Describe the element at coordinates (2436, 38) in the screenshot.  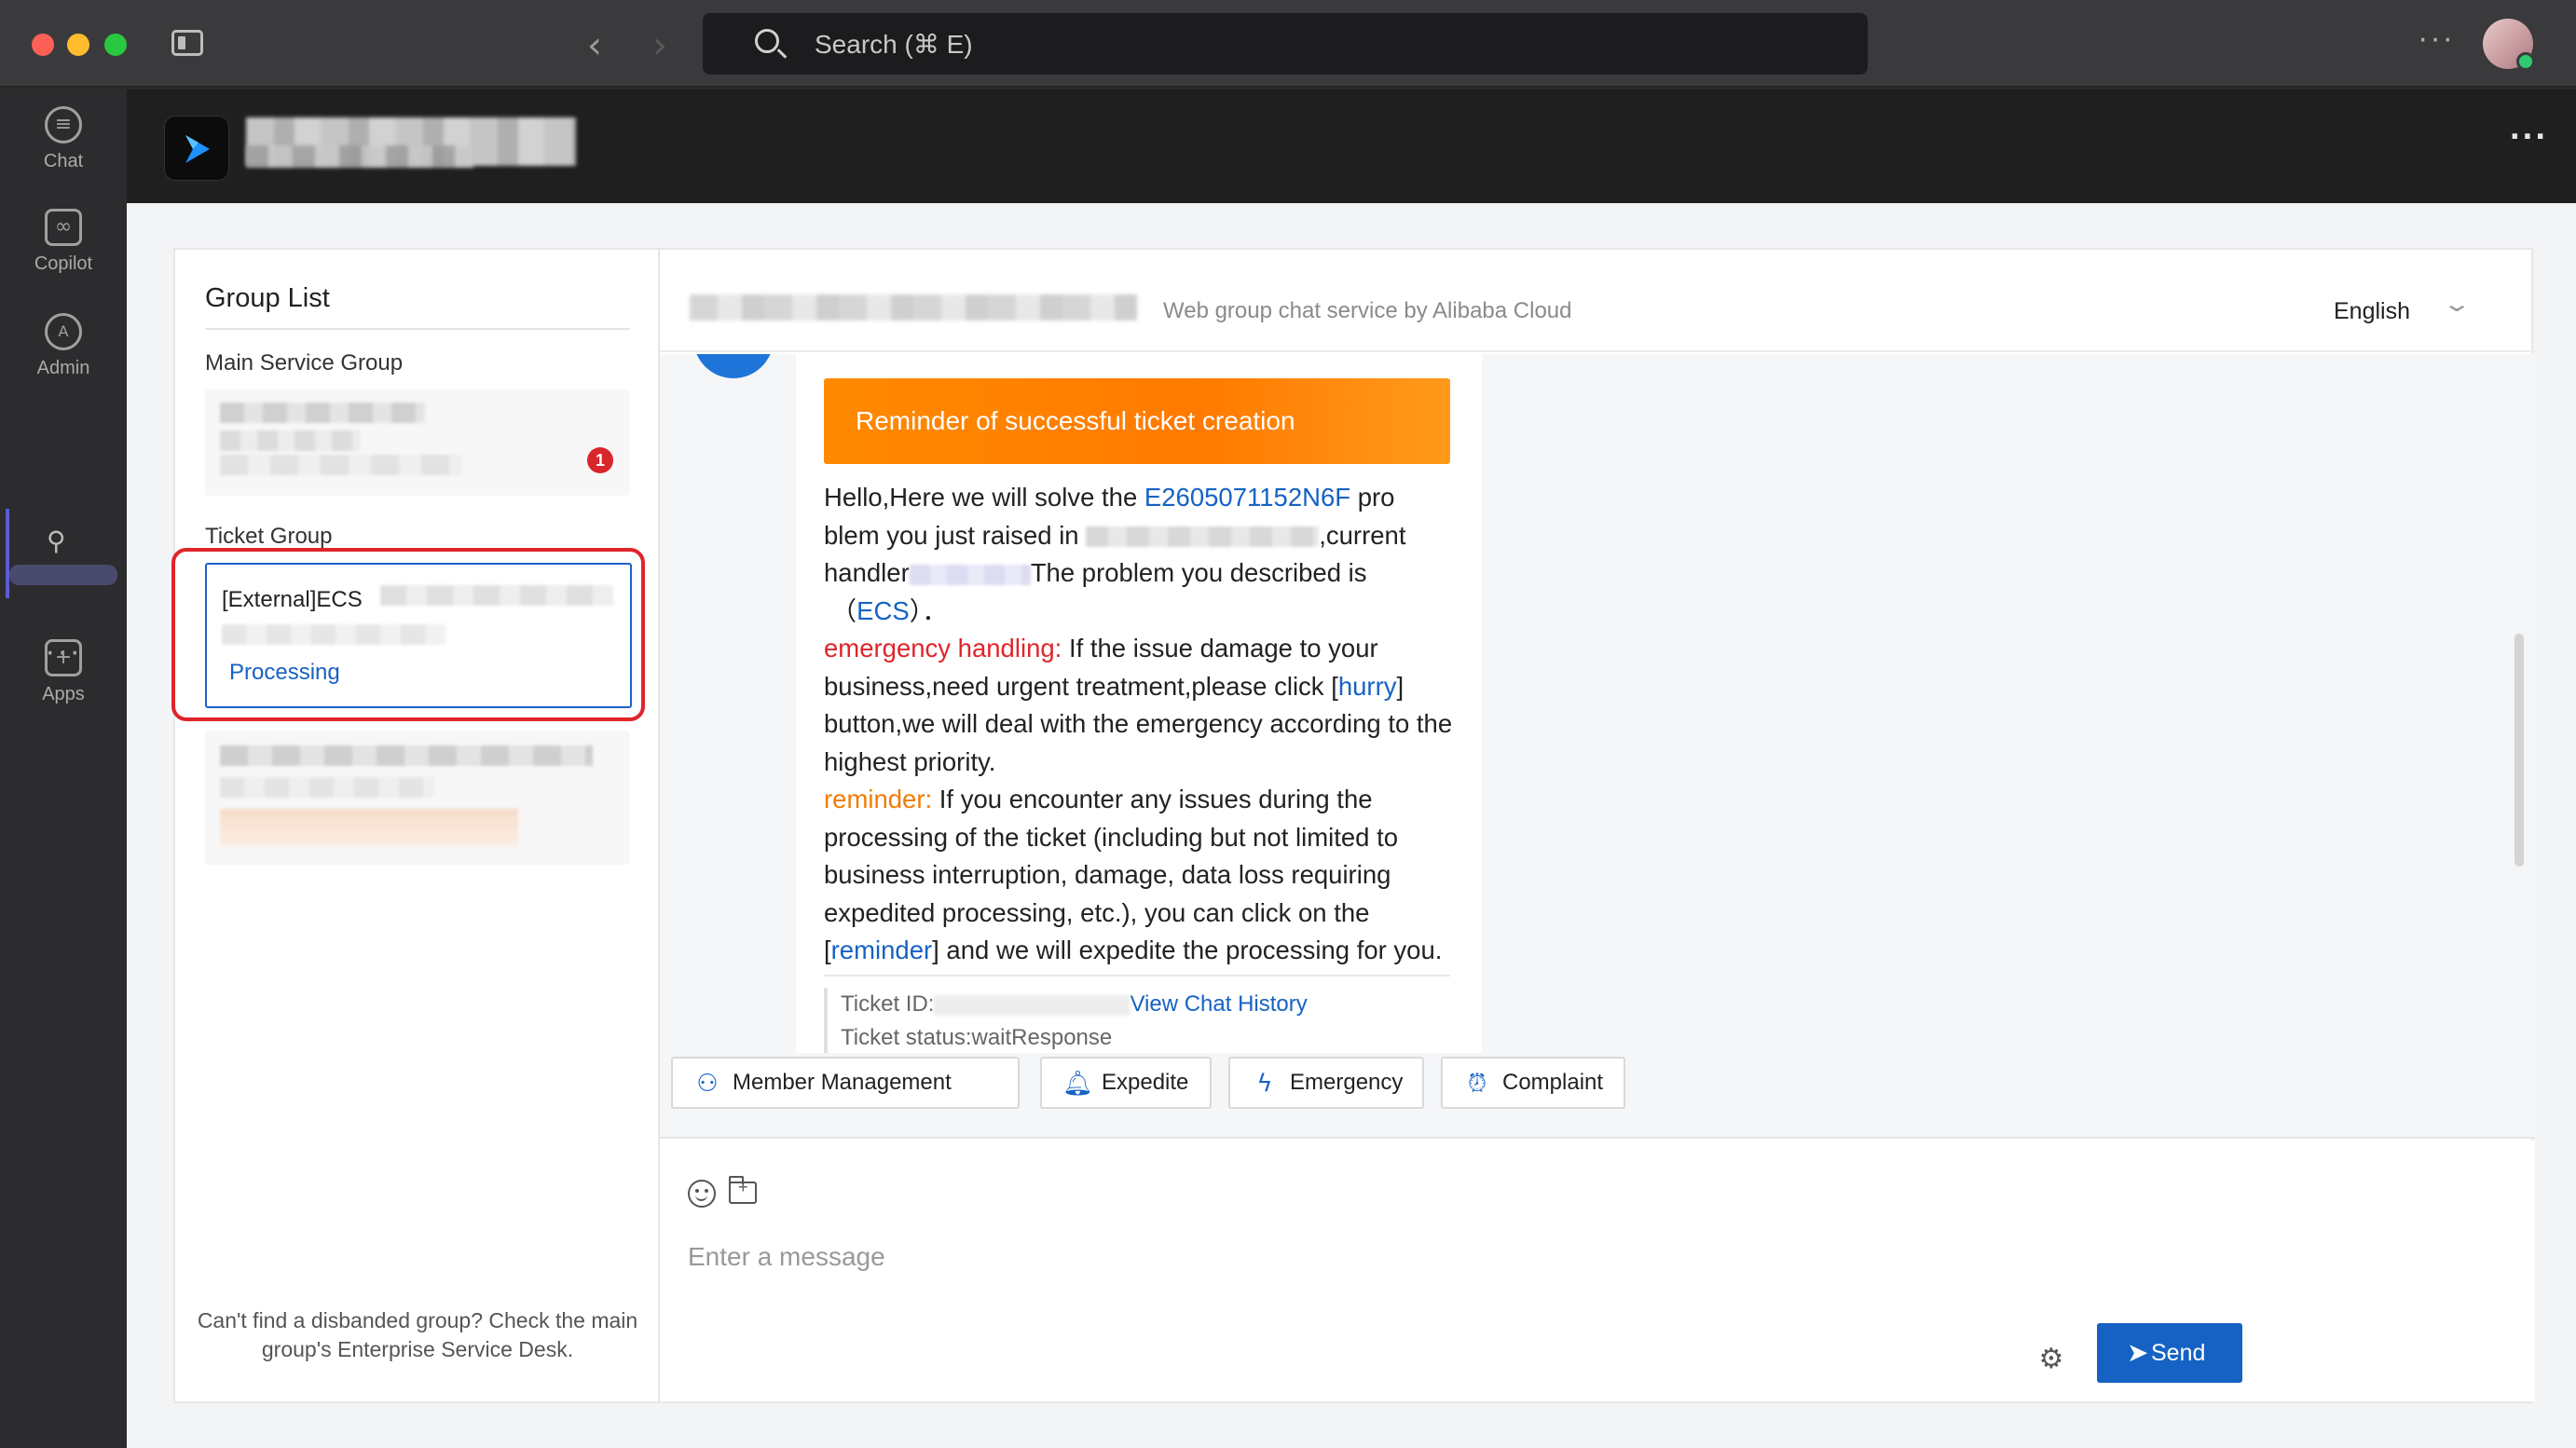
I see `more-options-icon: ···` at that location.